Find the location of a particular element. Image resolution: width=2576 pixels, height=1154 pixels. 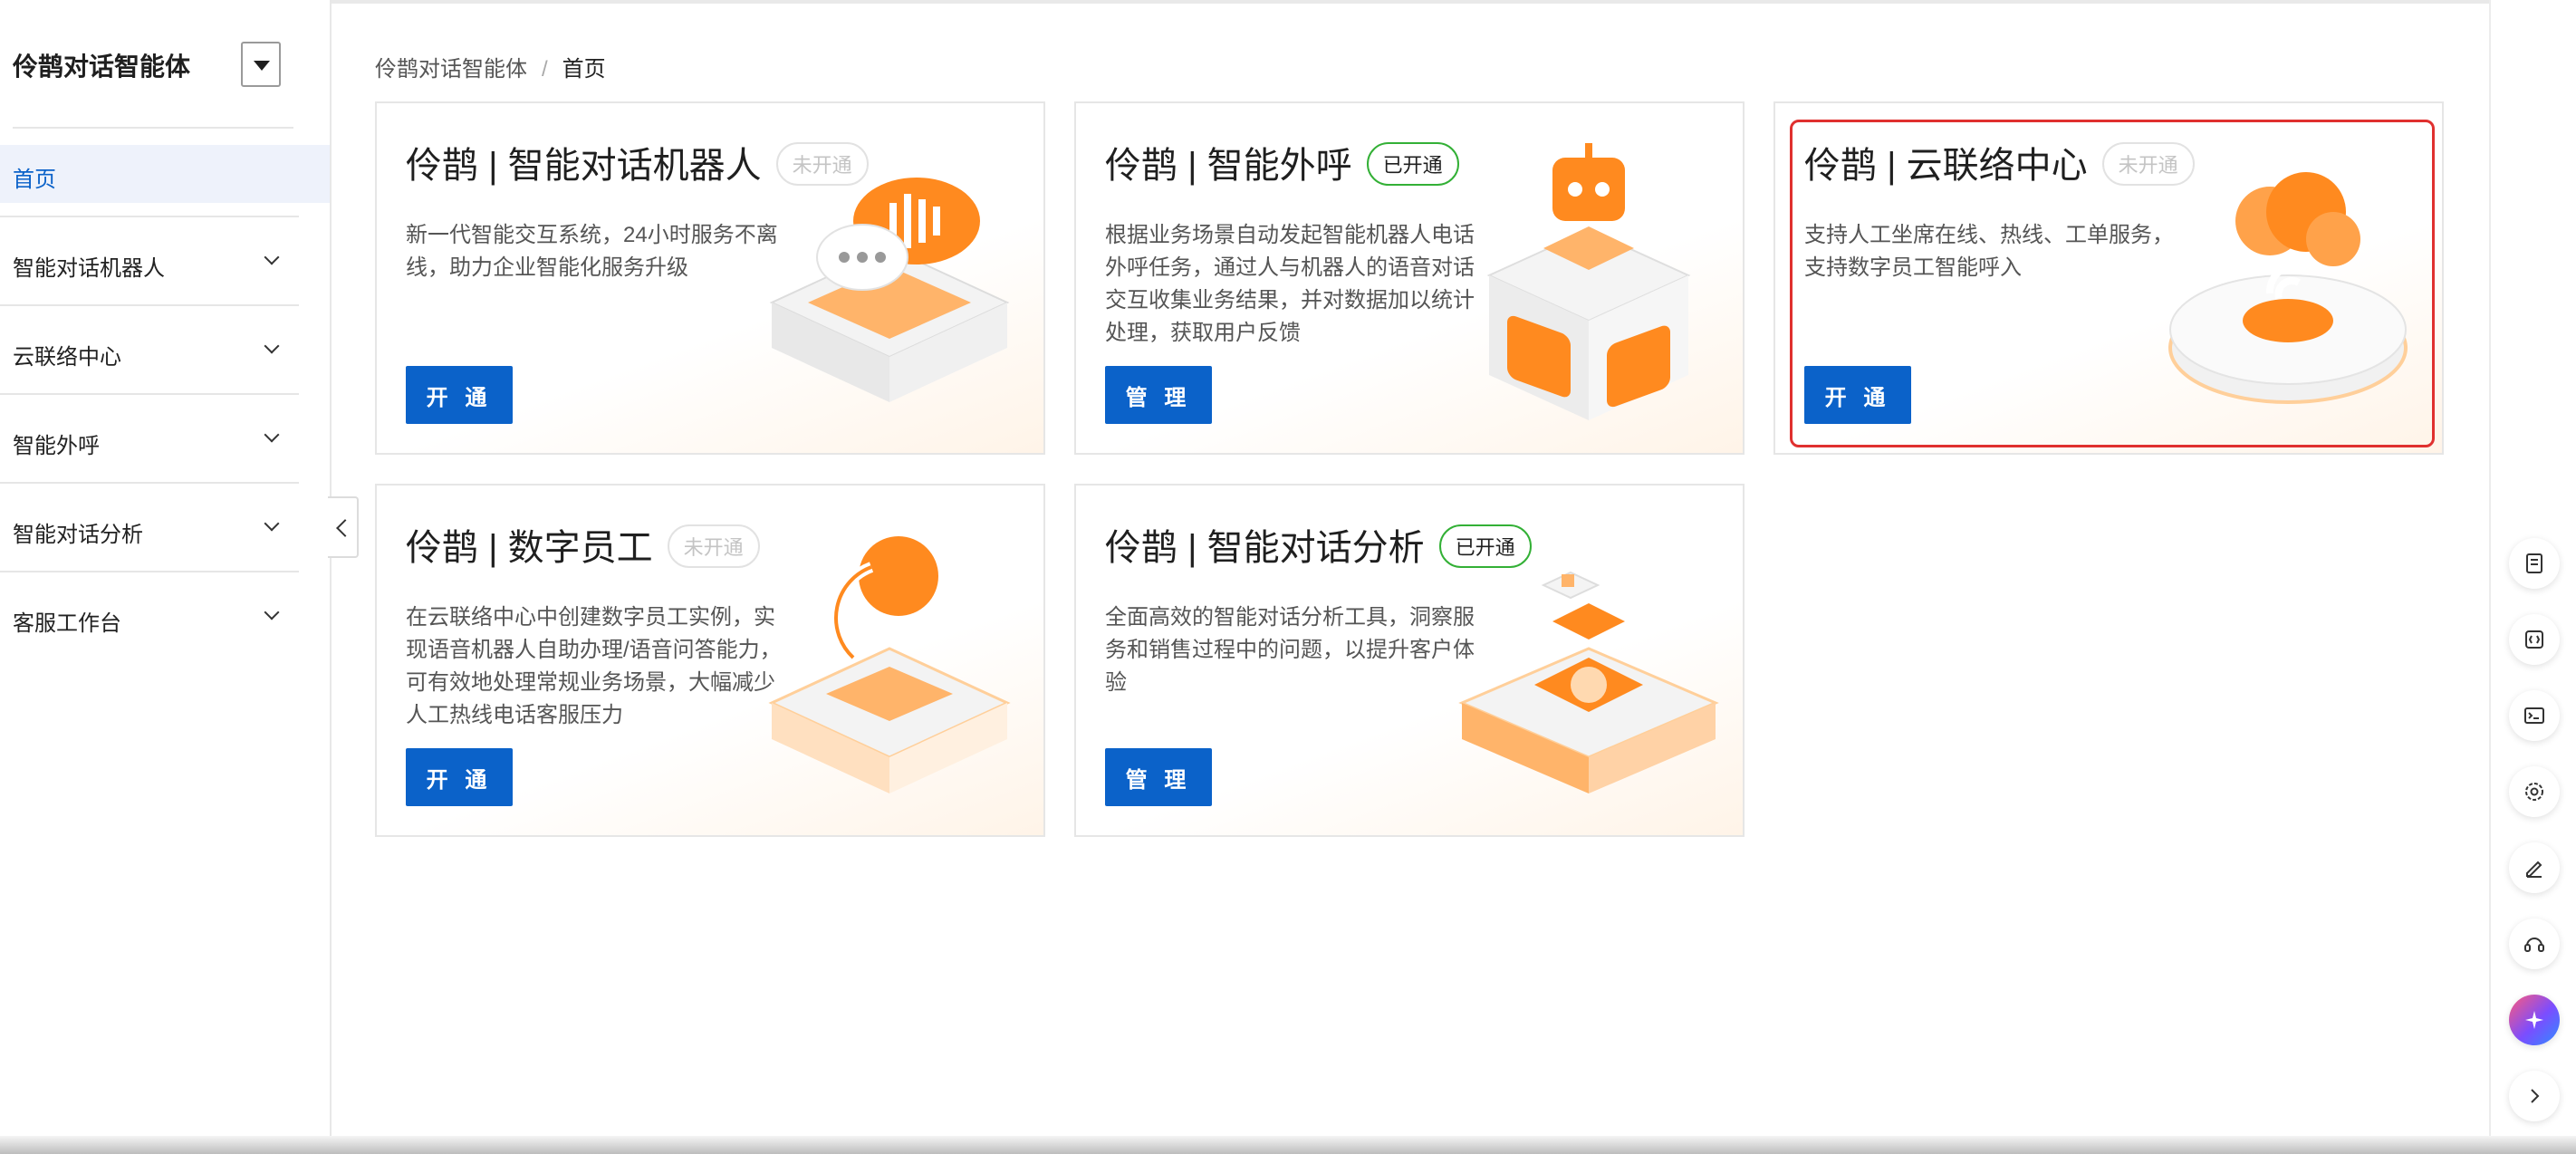

card-title: 伶鹊 | 数字员工 未开通 is located at coordinates (583, 545).